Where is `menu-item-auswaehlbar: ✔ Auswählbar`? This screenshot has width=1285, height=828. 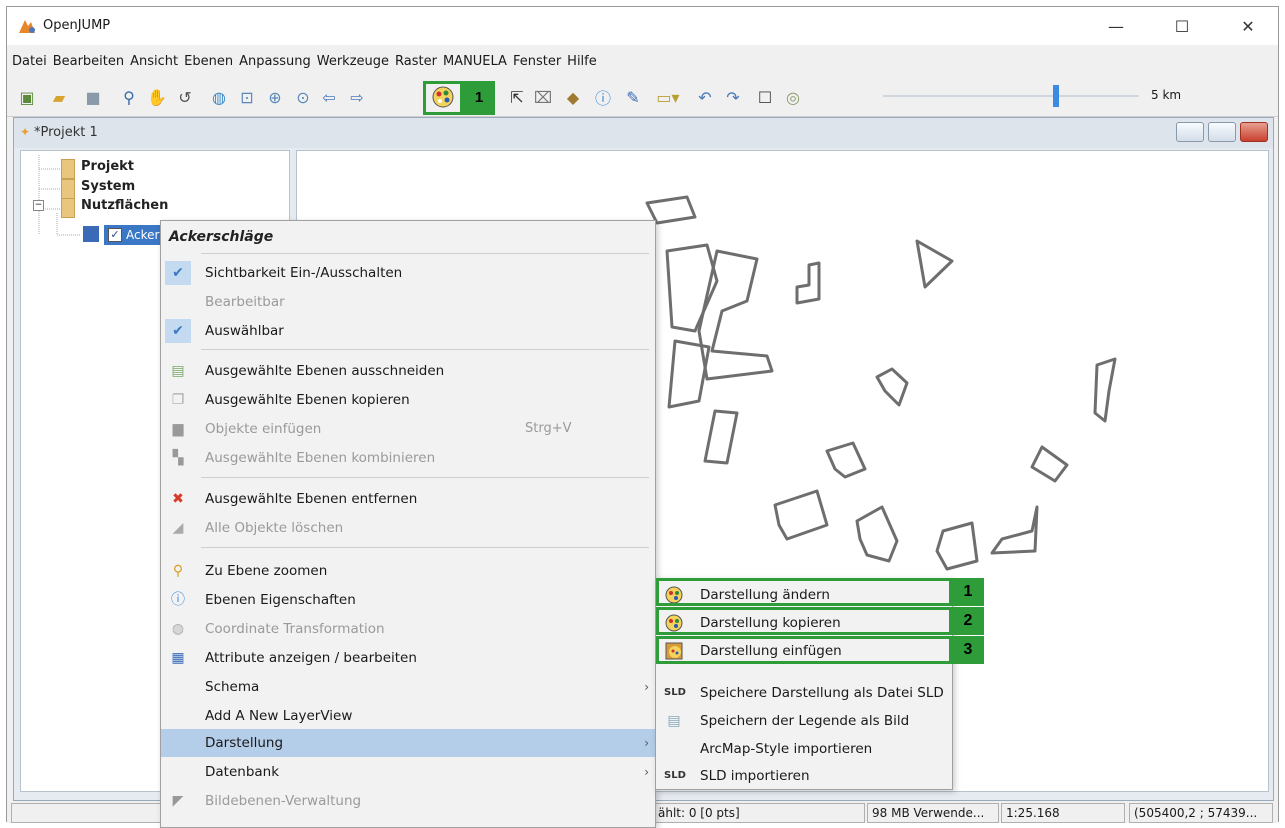
menu-item-auswaehlbar: ✔ Auswählbar is located at coordinates (408, 331).